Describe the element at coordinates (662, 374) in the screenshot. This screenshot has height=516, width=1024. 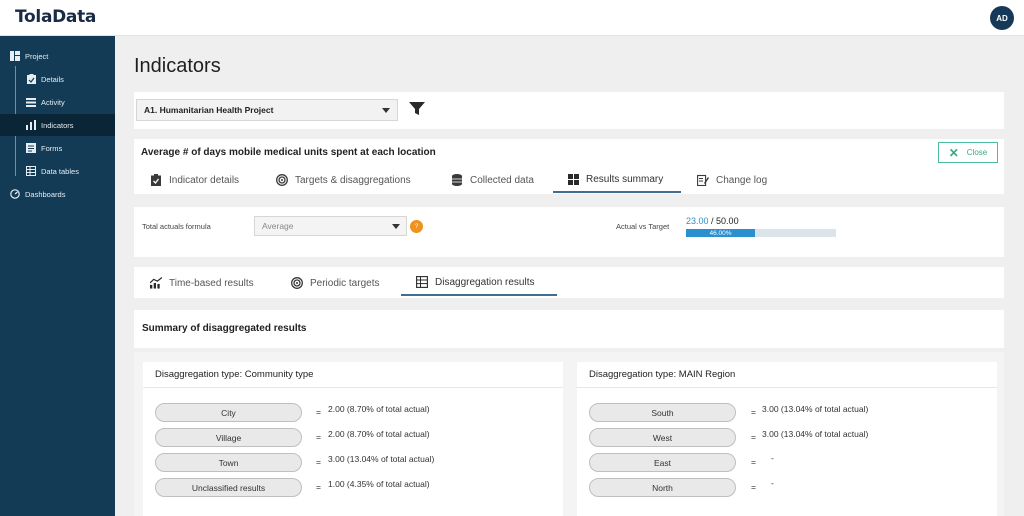
I see `disaggregation-type-title: Disaggregation type: MAIN Region` at that location.